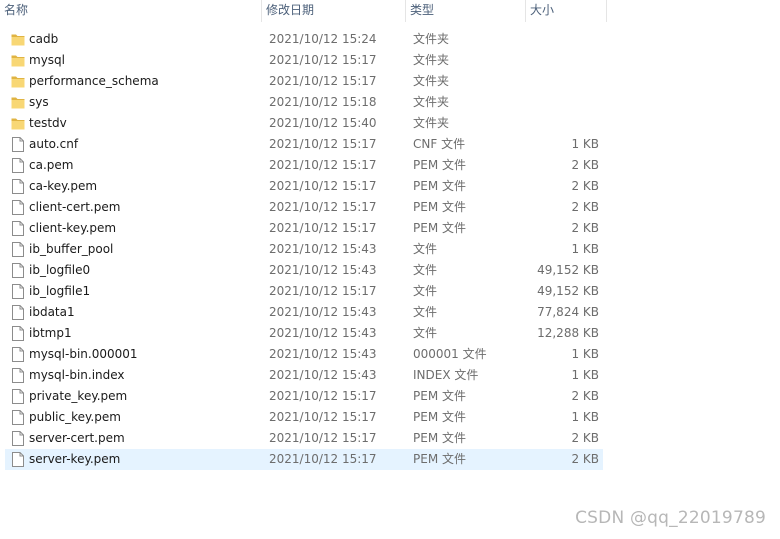 This screenshot has height=539, width=780. I want to click on column-header-name: 名称, so click(131, 11).